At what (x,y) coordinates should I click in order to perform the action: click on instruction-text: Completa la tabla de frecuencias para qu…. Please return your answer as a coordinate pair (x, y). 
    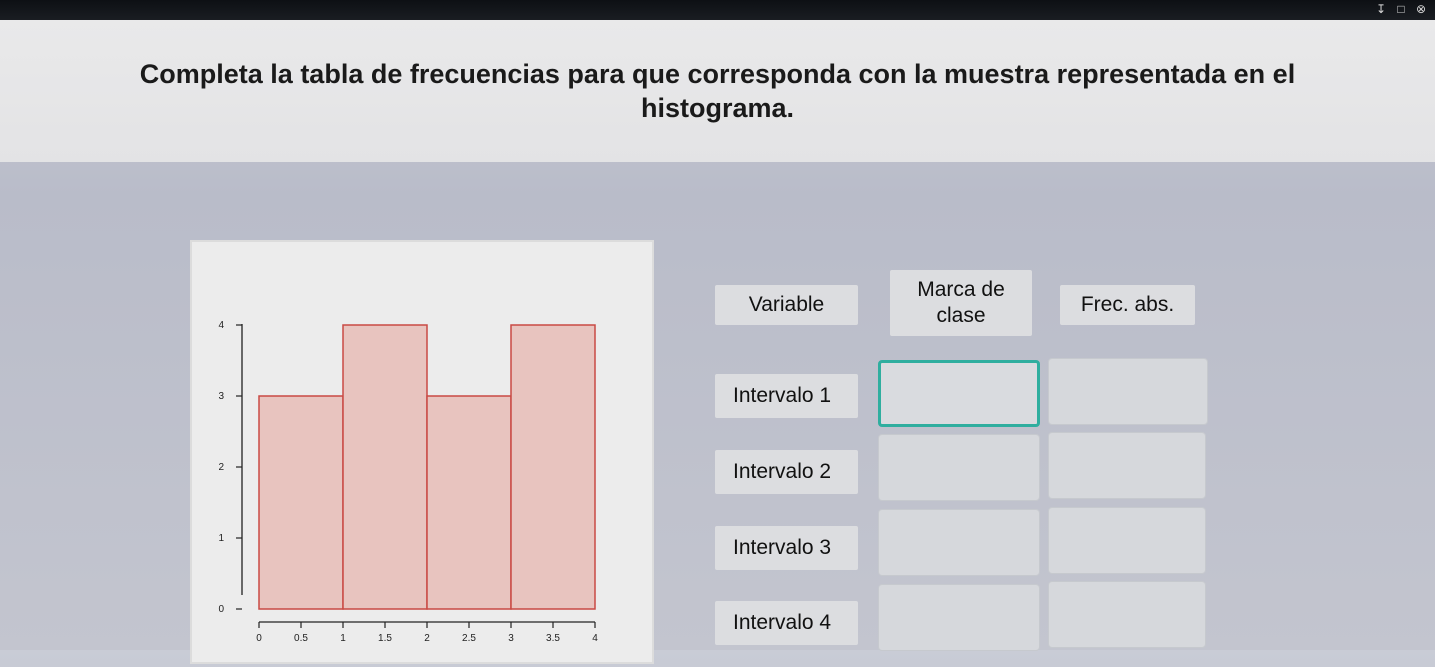
    Looking at the image, I should click on (717, 91).